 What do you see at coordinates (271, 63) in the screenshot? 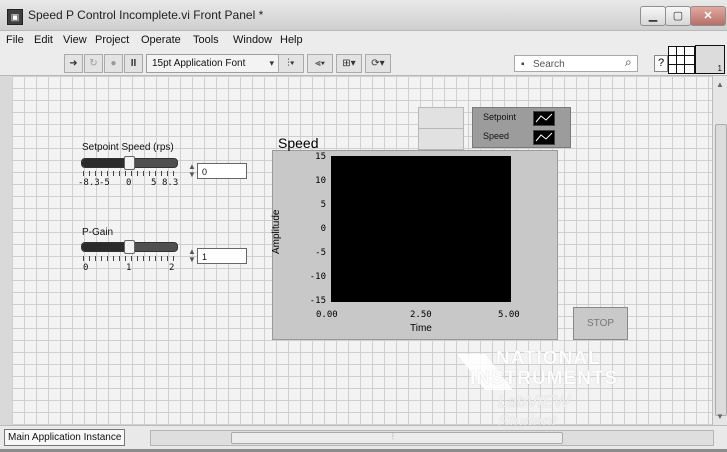
I see `chevron-down-icon: ▾` at bounding box center [271, 63].